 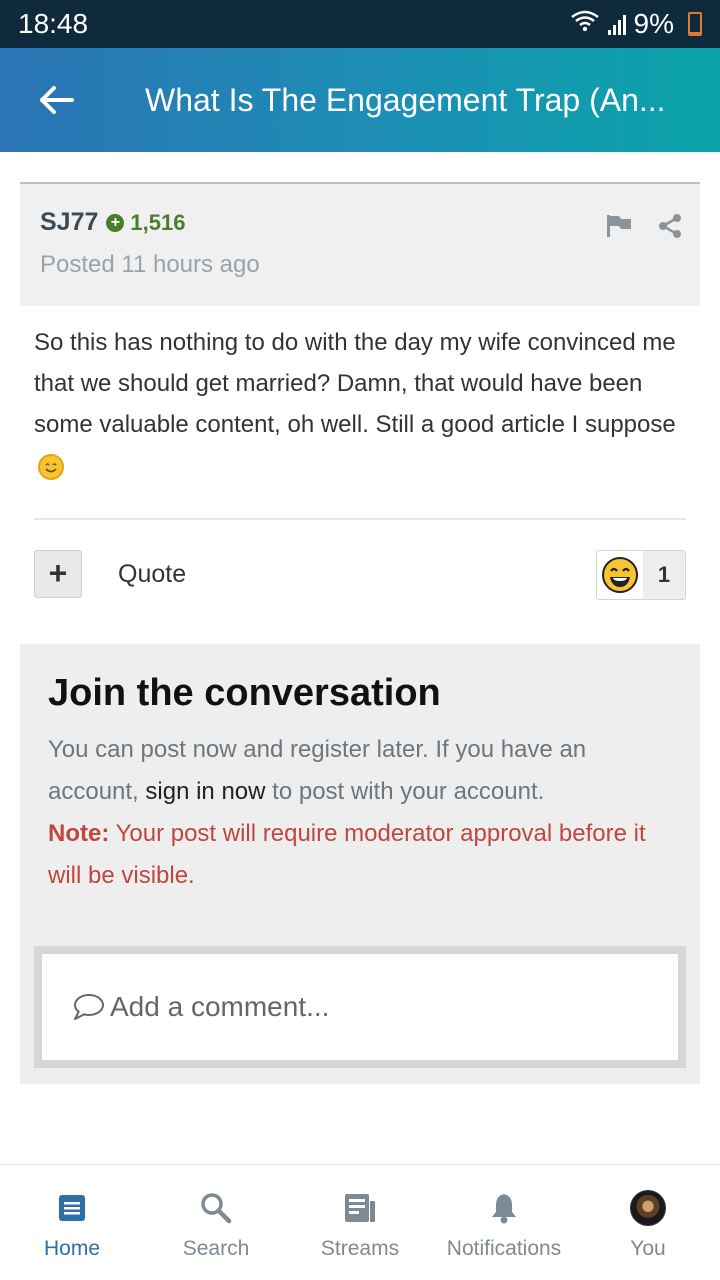 What do you see at coordinates (216, 1248) in the screenshot?
I see `nav-search-label: Search` at bounding box center [216, 1248].